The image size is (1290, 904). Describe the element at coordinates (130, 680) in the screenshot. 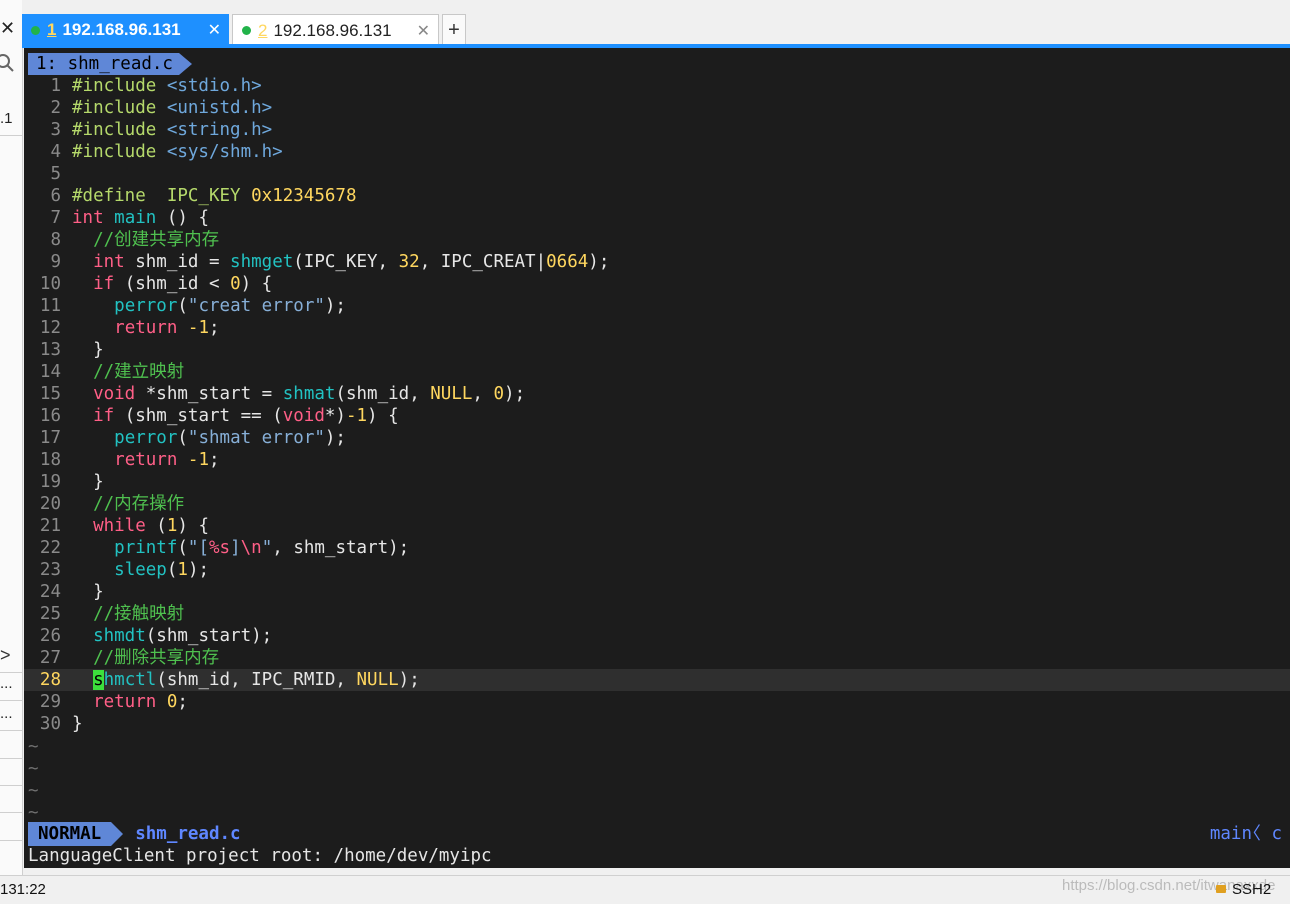

I see `code-token: hmctl` at that location.